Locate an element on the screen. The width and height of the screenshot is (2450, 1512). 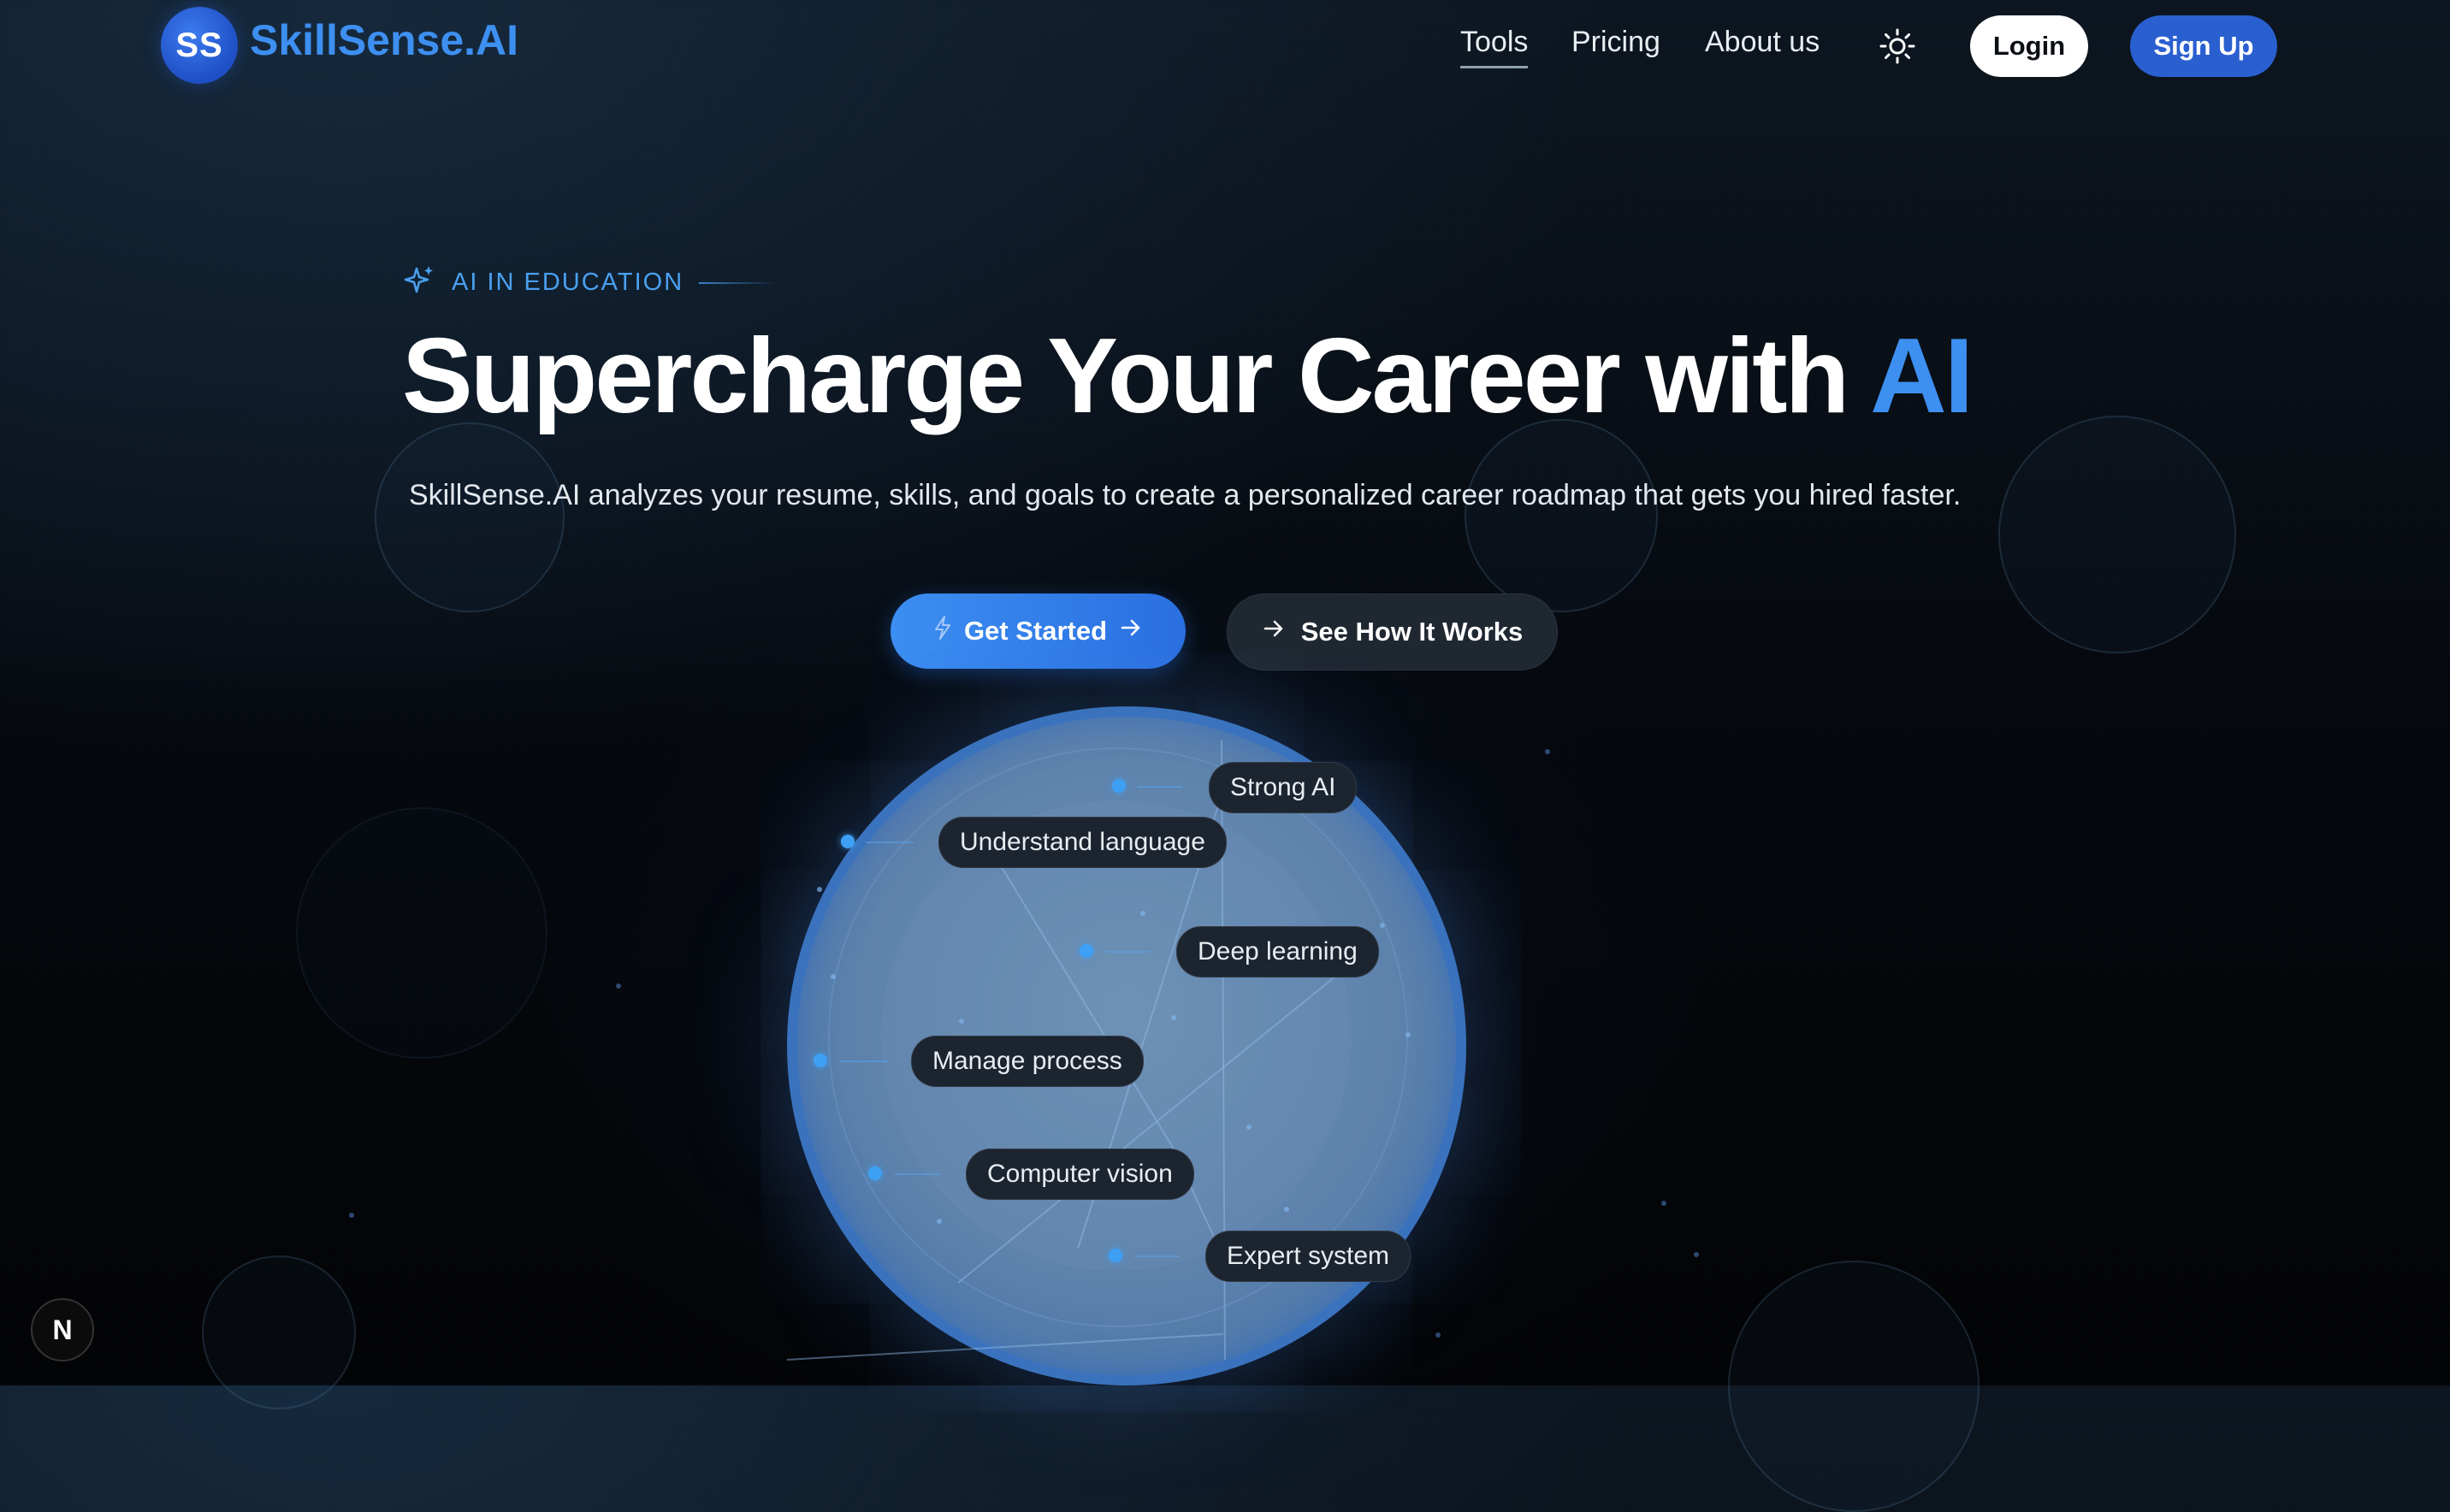
sphere-network-lines is located at coordinates (1098, 1050).